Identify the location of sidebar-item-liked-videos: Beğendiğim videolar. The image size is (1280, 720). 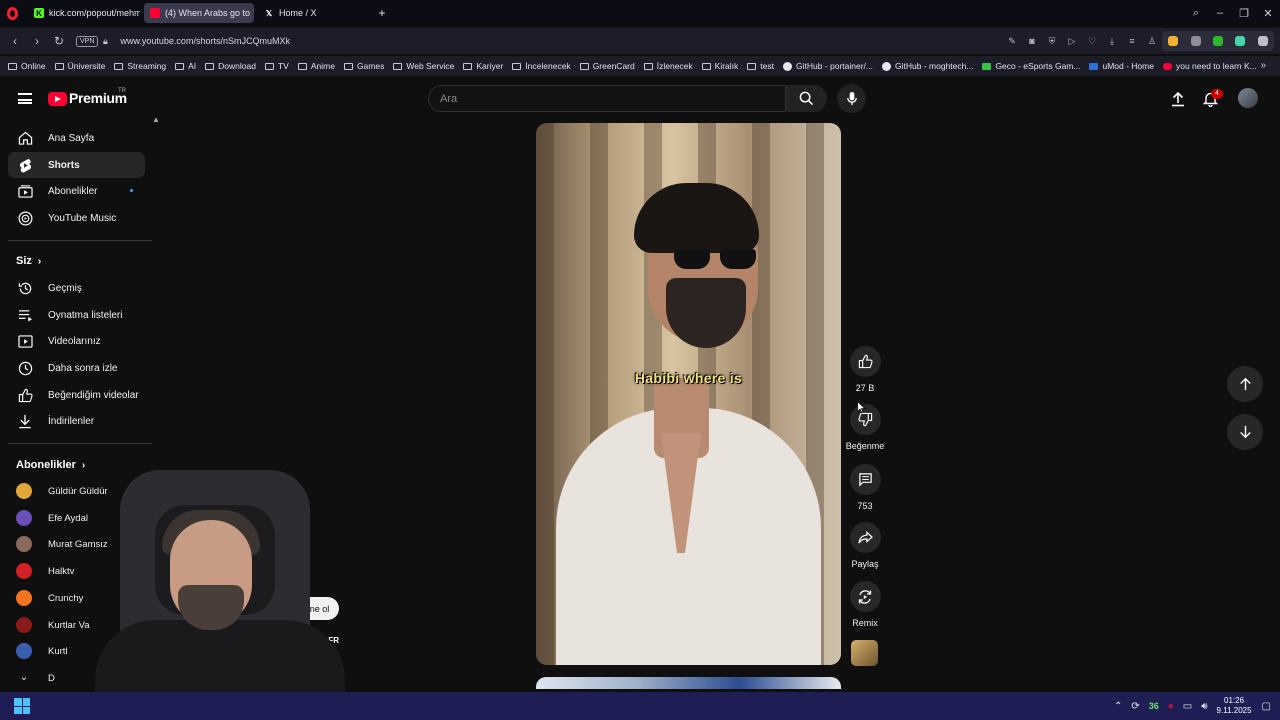
(76, 395).